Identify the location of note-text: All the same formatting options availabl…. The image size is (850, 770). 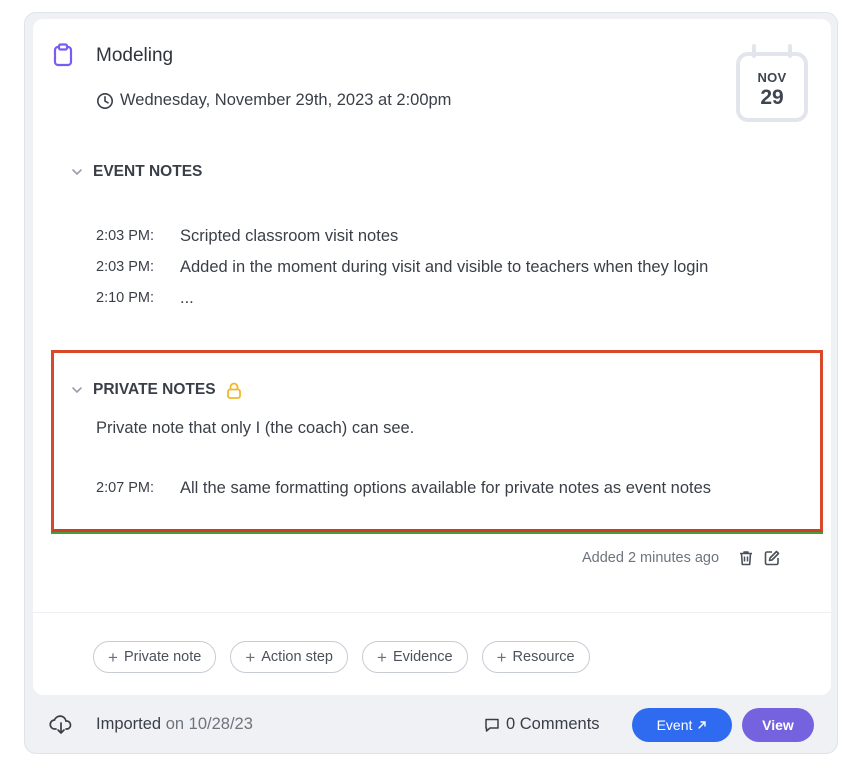
(446, 488).